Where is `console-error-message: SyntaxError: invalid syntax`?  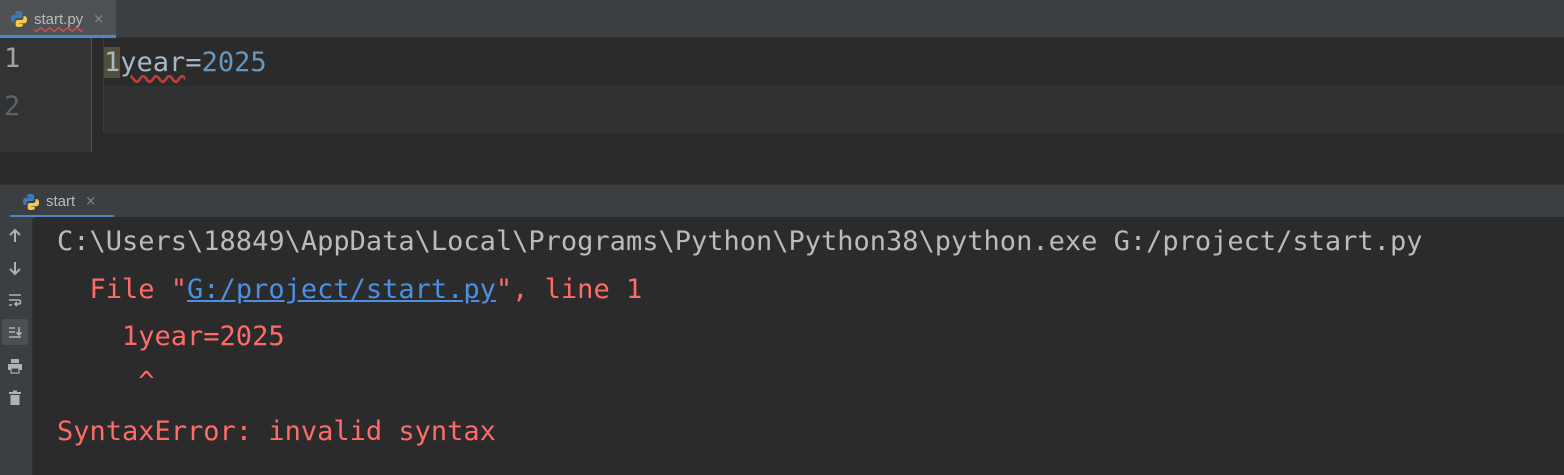 console-error-message: SyntaxError: invalid syntax is located at coordinates (276, 431).